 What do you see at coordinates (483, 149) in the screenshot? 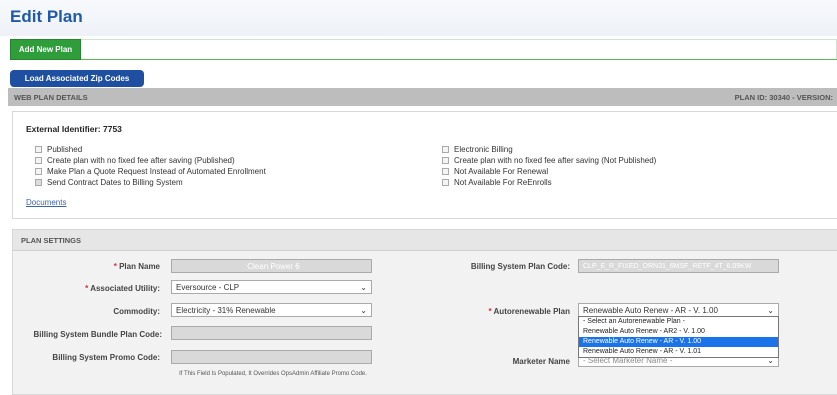
I see `checkbox-label: Electronic Billing` at bounding box center [483, 149].